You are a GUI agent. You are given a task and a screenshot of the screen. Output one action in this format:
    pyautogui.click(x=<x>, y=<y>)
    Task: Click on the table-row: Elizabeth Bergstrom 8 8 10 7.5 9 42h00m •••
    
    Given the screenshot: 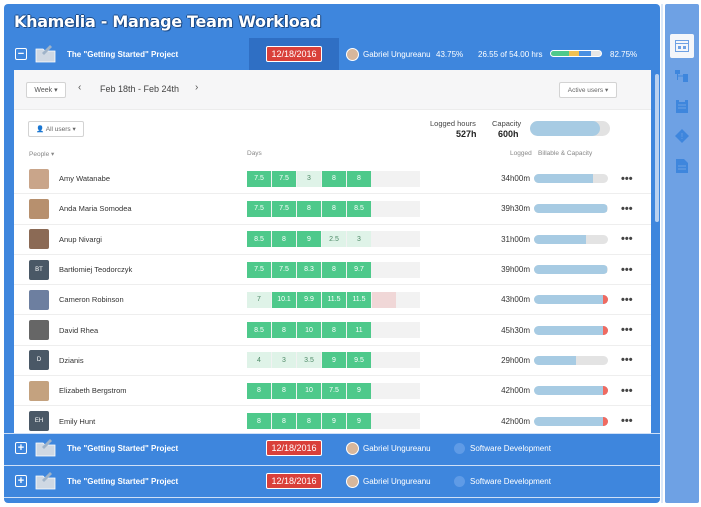 What is the action you would take?
    pyautogui.click(x=332, y=391)
    